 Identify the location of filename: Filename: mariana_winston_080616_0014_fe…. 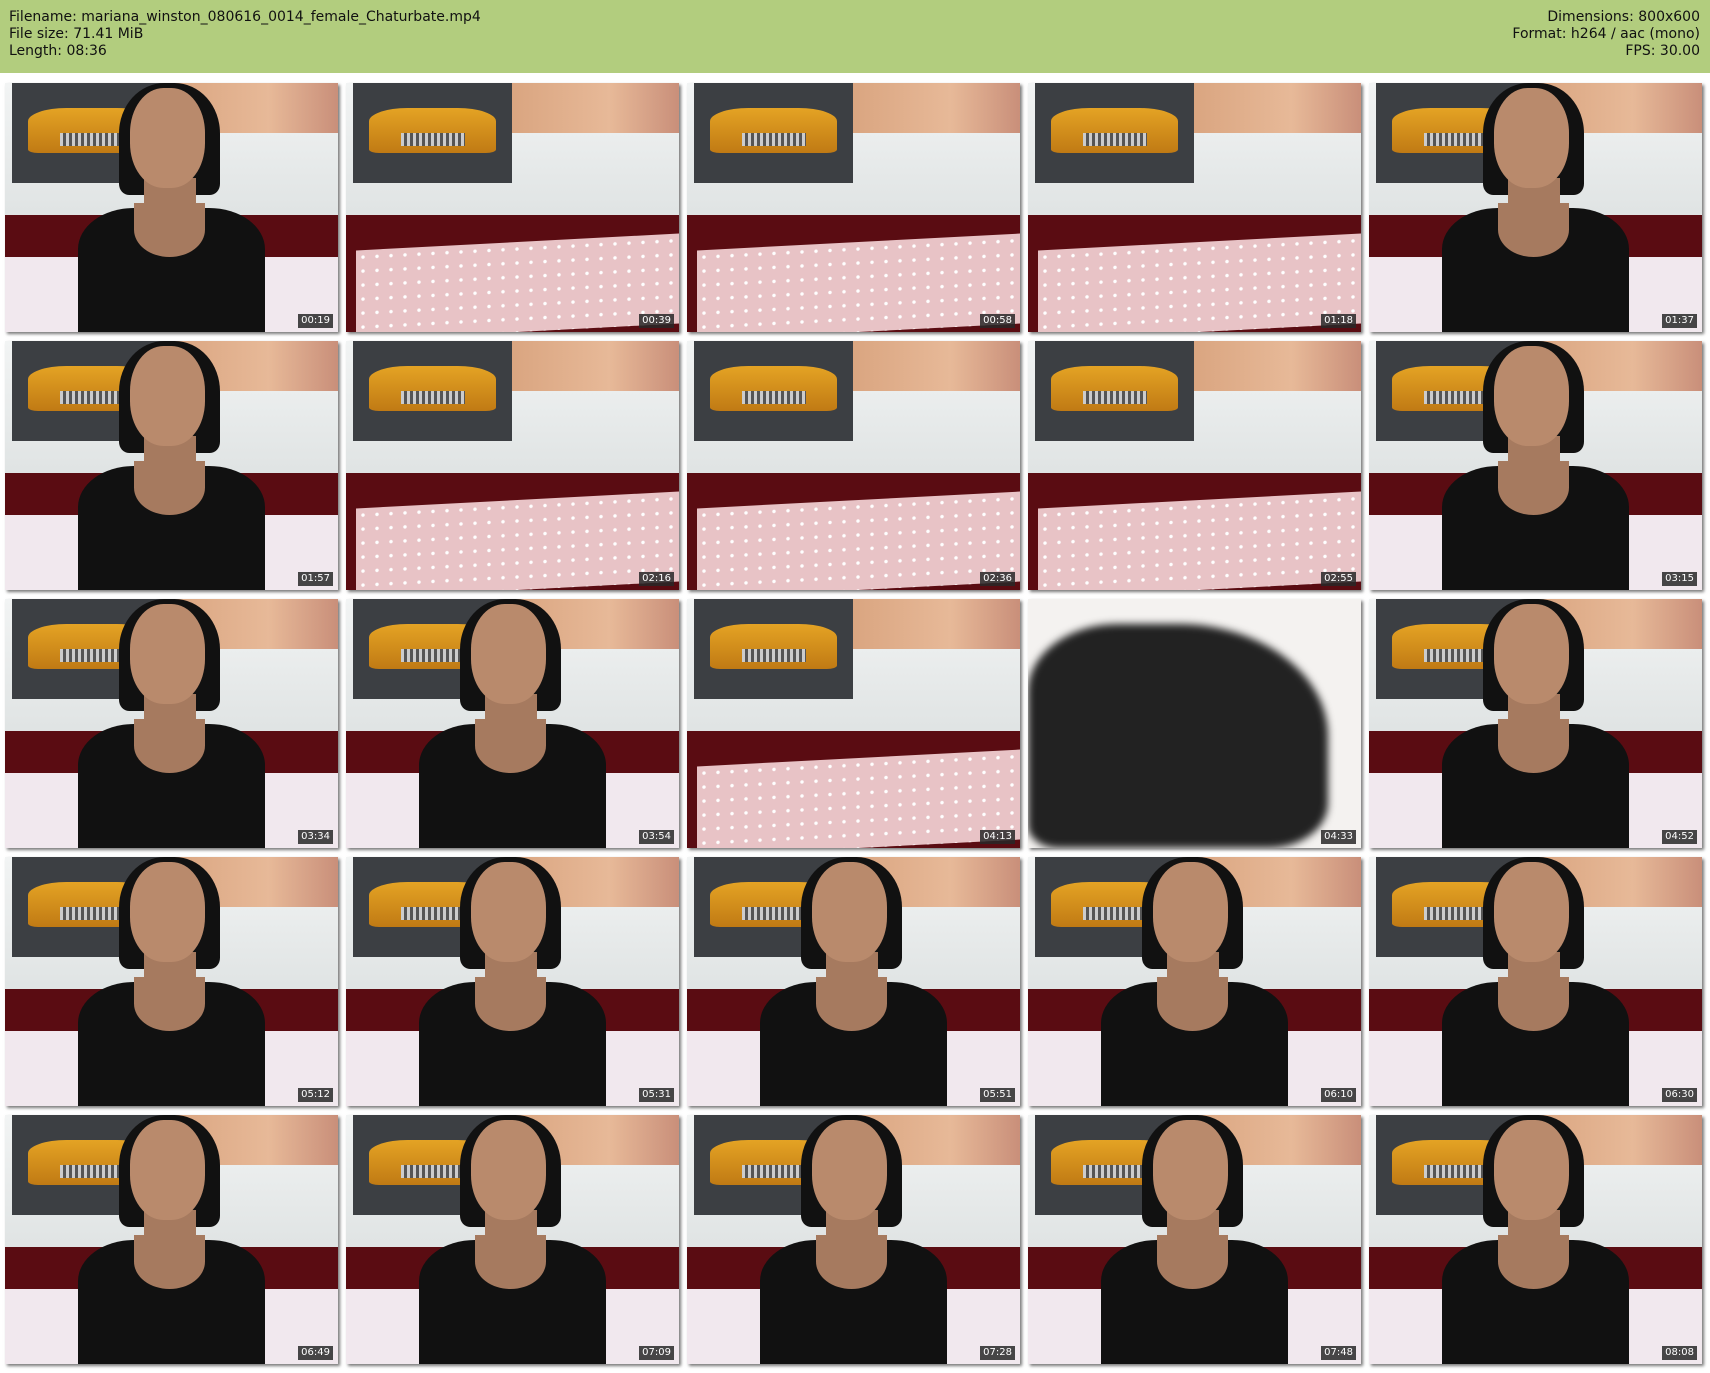
(245, 17).